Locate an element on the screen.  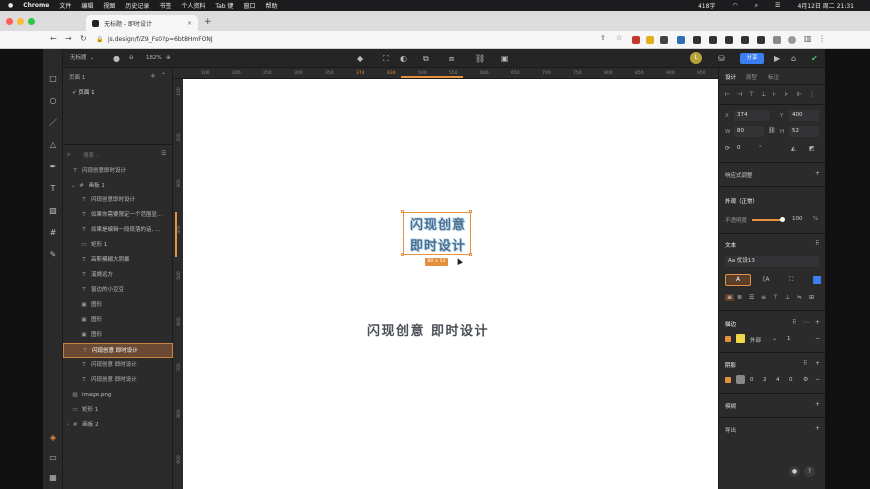
text-align-right-icon: ☰ is located at coordinates (751, 297).